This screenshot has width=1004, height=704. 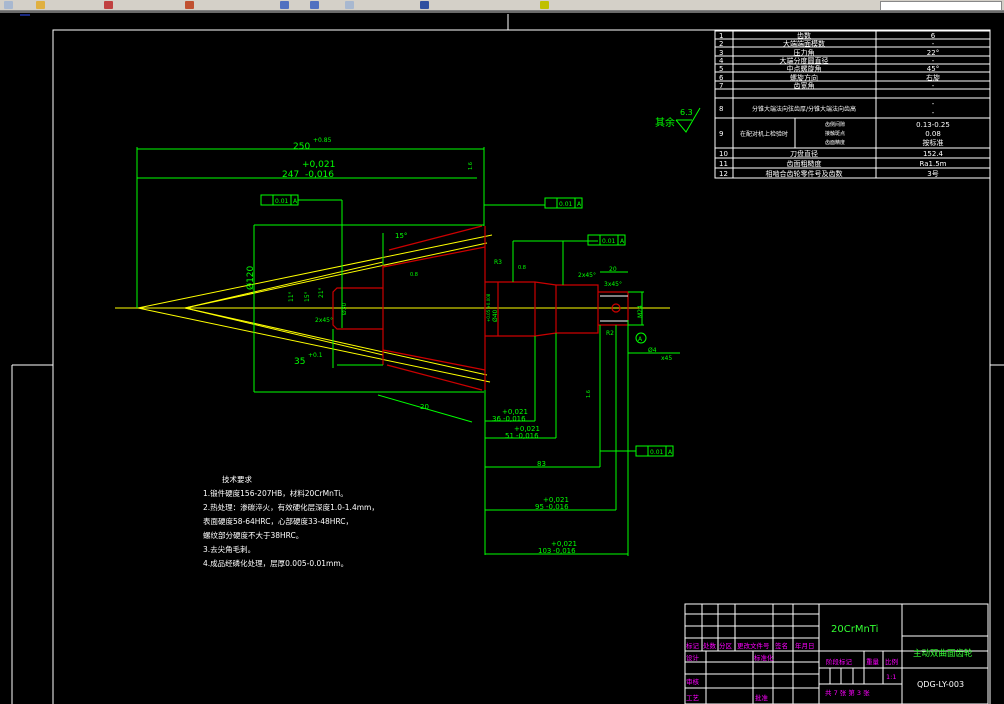 I want to click on row-no: 8, so click(x=721, y=109).